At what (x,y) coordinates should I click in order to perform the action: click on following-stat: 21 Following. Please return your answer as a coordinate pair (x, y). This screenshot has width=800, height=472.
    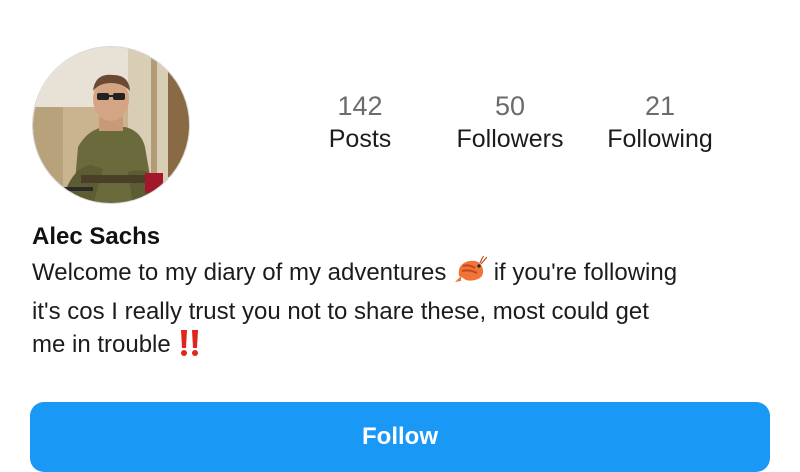
    Looking at the image, I should click on (660, 123).